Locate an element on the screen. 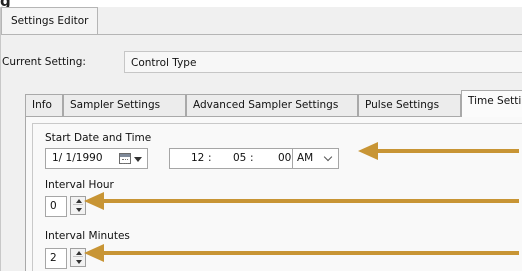  current-setting-value-text: Control Type is located at coordinates (164, 63).